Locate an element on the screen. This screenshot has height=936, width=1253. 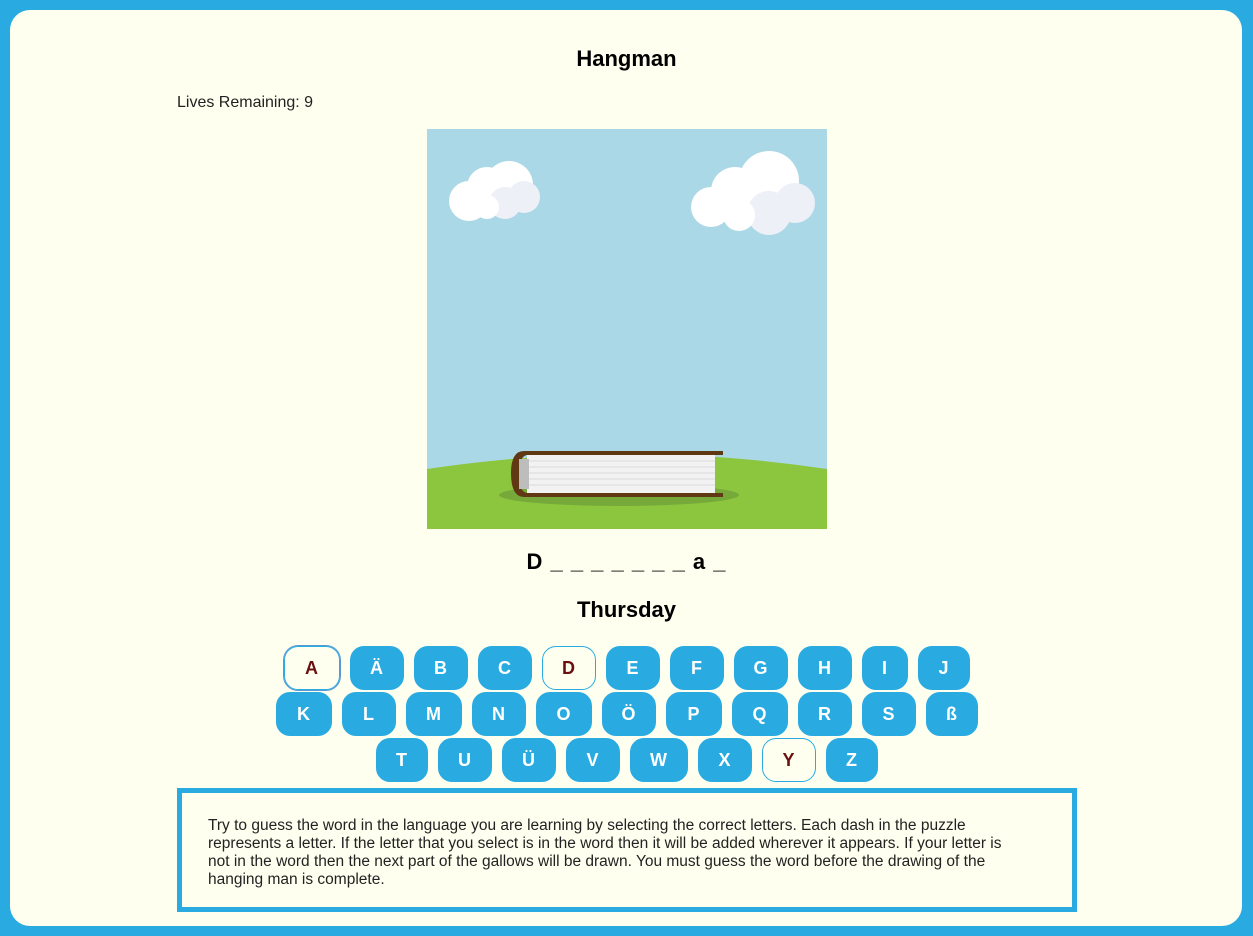
letter-key-V: V is located at coordinates (592, 760).